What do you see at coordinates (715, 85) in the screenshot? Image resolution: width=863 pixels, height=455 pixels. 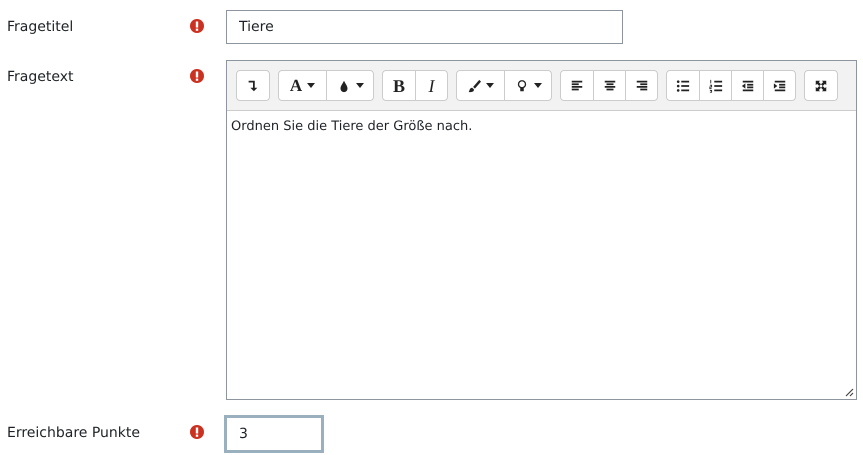 I see `numbered-list-icon` at bounding box center [715, 85].